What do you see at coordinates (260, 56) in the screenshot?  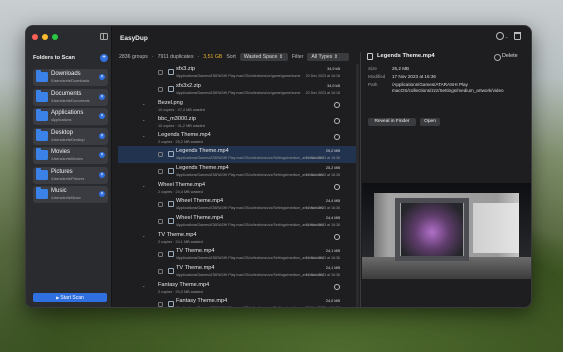 I see `sort-value: Wasted Space` at bounding box center [260, 56].